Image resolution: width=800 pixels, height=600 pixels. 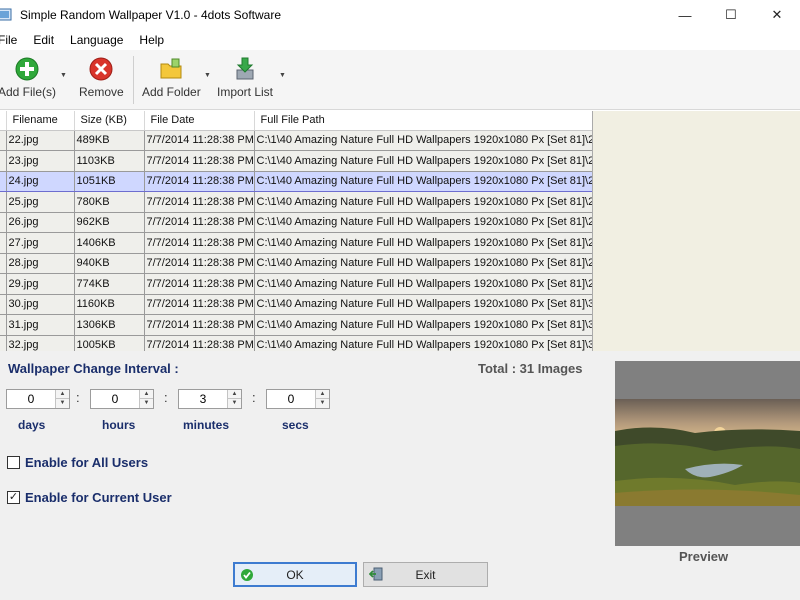 I want to click on column-header-file-date: File Date, so click(x=199, y=121).